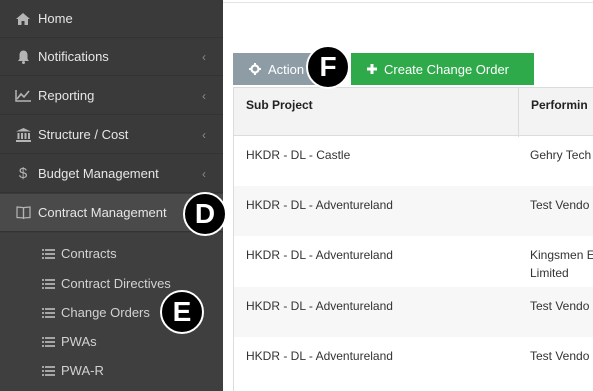  Describe the element at coordinates (561, 264) in the screenshot. I see `cell-performing: Kingsmen E Limited` at that location.